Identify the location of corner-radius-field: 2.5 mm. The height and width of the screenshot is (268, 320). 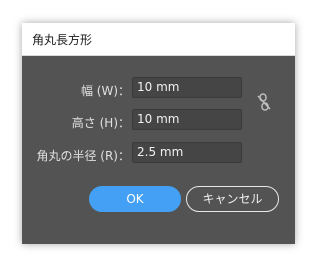
(187, 152).